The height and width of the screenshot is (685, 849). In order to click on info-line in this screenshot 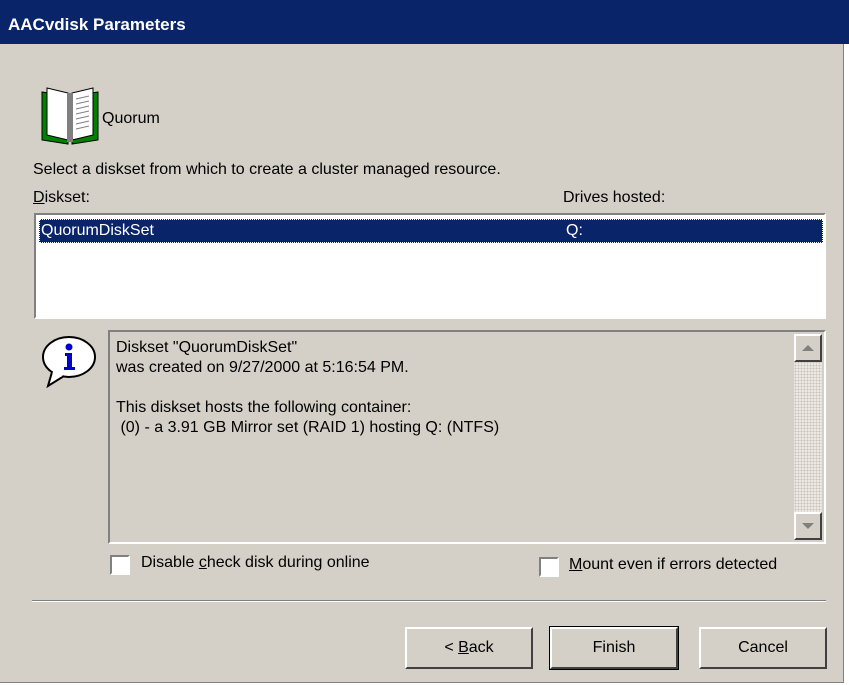, I will do `click(307, 388)`.